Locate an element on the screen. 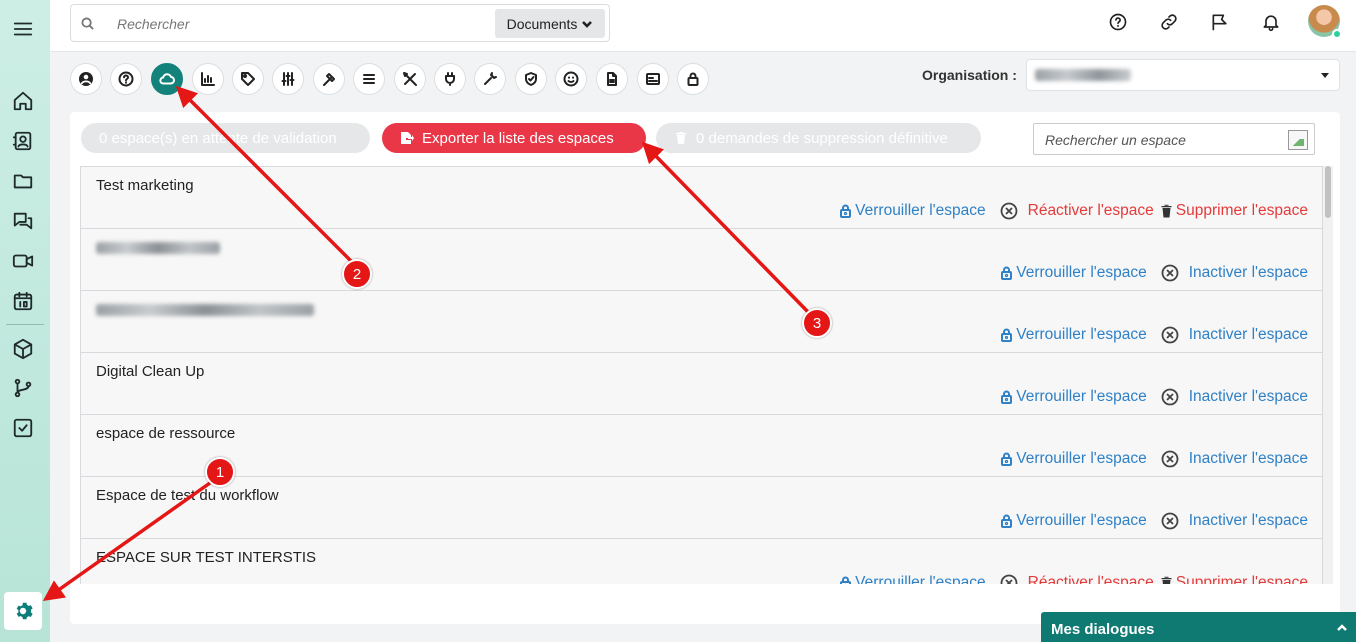 The height and width of the screenshot is (642, 1356). online-status-dot is located at coordinates (1337, 34).